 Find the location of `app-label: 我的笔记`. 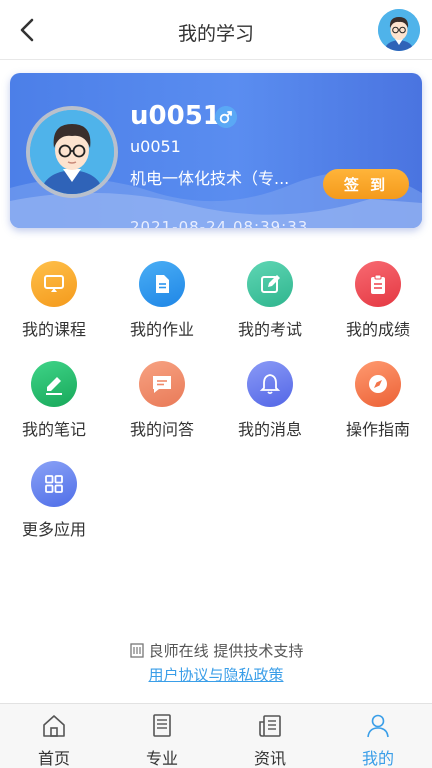

app-label: 我的笔记 is located at coordinates (53, 429).